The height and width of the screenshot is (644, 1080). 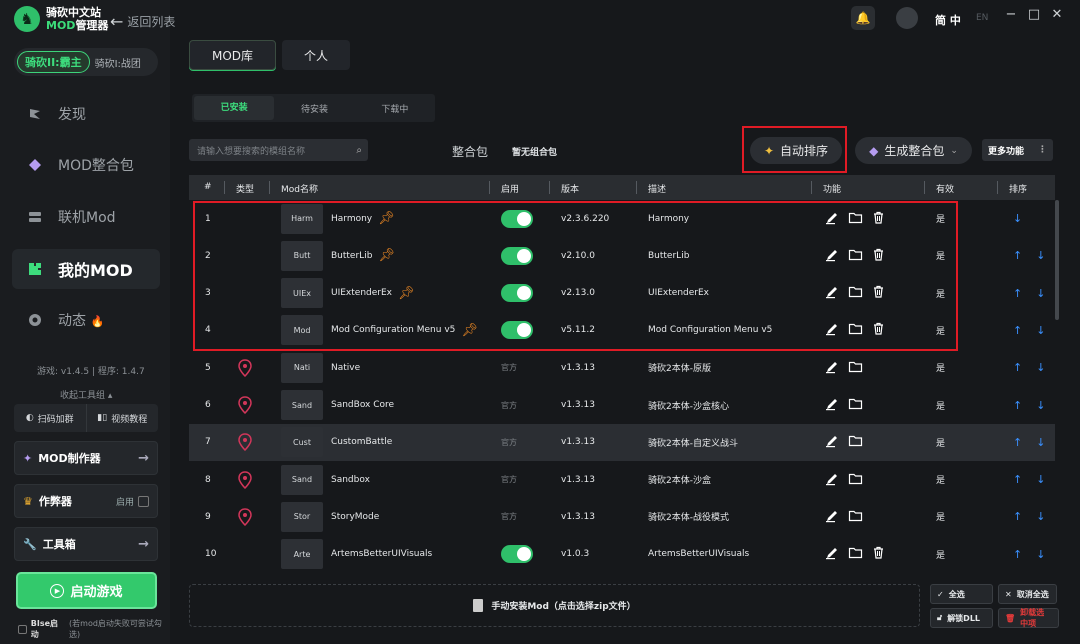 I want to click on table-row: 2 Butt ButterLib 📌︎ v2.10.0 ButterLib 是 ↑ ↓, so click(x=622, y=255).